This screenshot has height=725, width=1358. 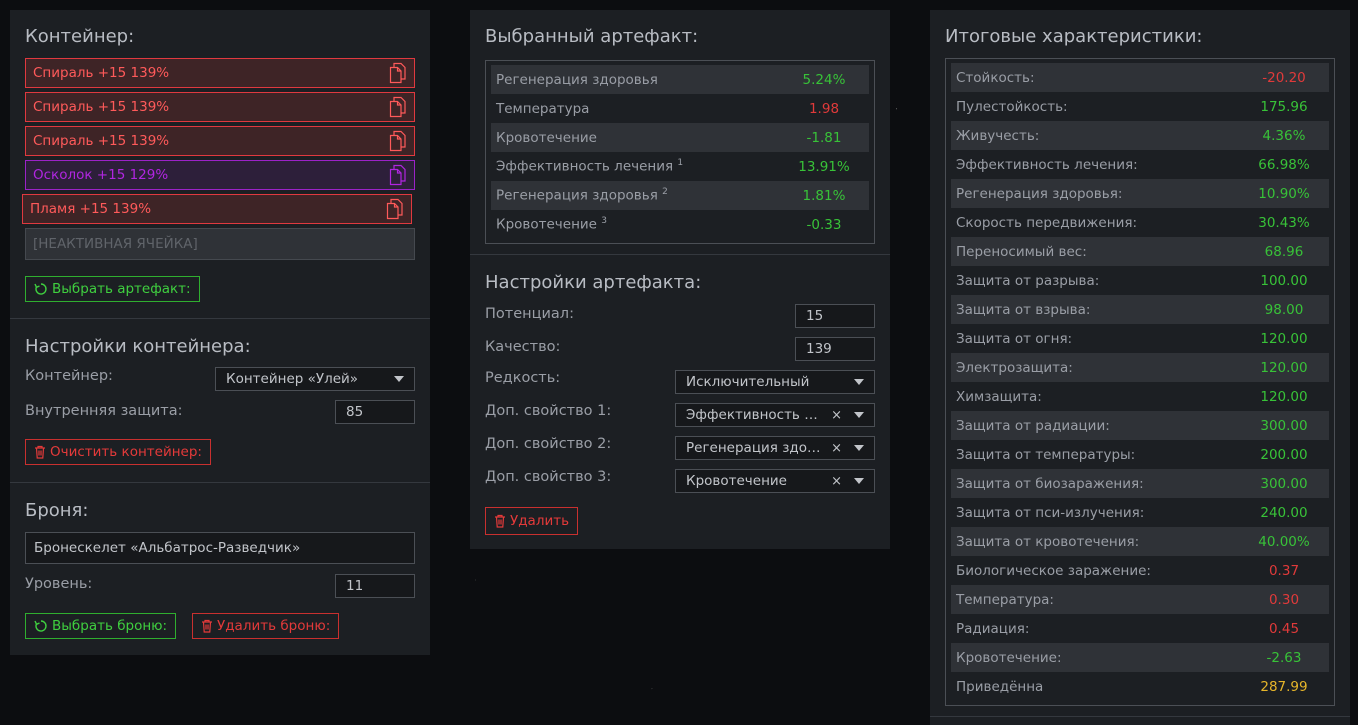 I want to click on trash-icon, so click(x=500, y=521).